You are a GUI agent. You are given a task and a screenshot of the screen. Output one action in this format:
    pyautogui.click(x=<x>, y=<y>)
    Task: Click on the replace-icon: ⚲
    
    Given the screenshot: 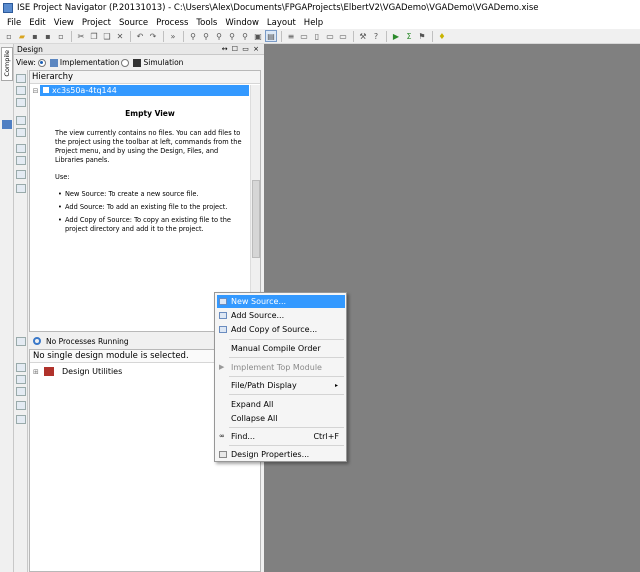 What is the action you would take?
    pyautogui.click(x=245, y=36)
    